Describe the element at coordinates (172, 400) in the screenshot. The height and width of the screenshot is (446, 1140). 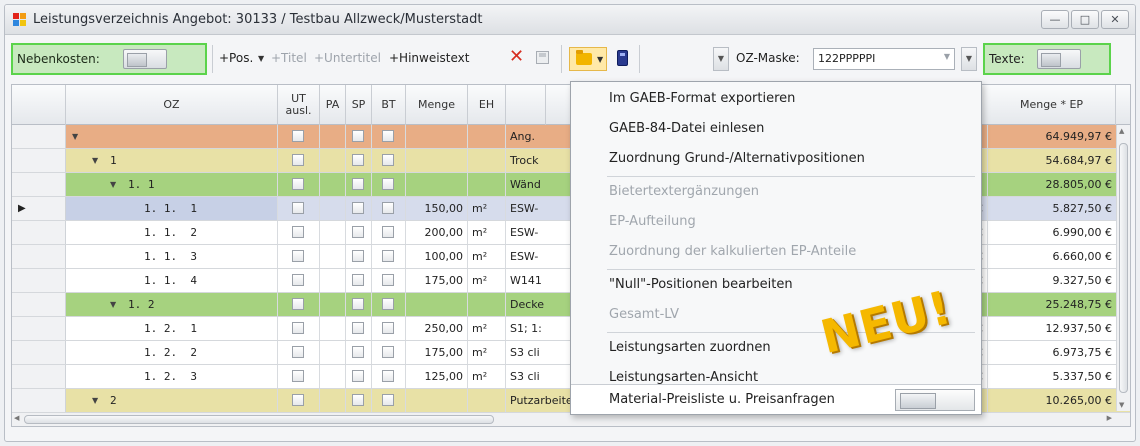
I see `oz-cell: ▼ 2` at that location.